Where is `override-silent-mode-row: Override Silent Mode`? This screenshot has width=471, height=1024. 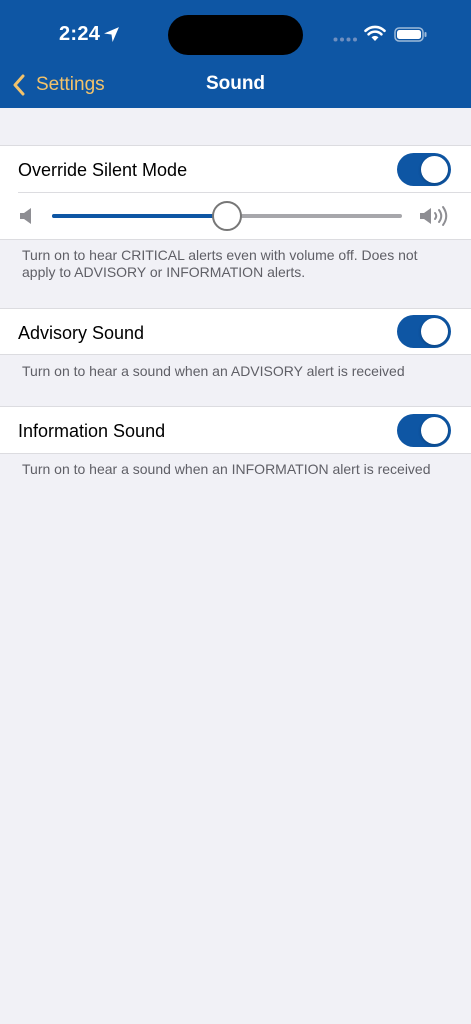
override-silent-mode-row: Override Silent Mode is located at coordinates (235, 192).